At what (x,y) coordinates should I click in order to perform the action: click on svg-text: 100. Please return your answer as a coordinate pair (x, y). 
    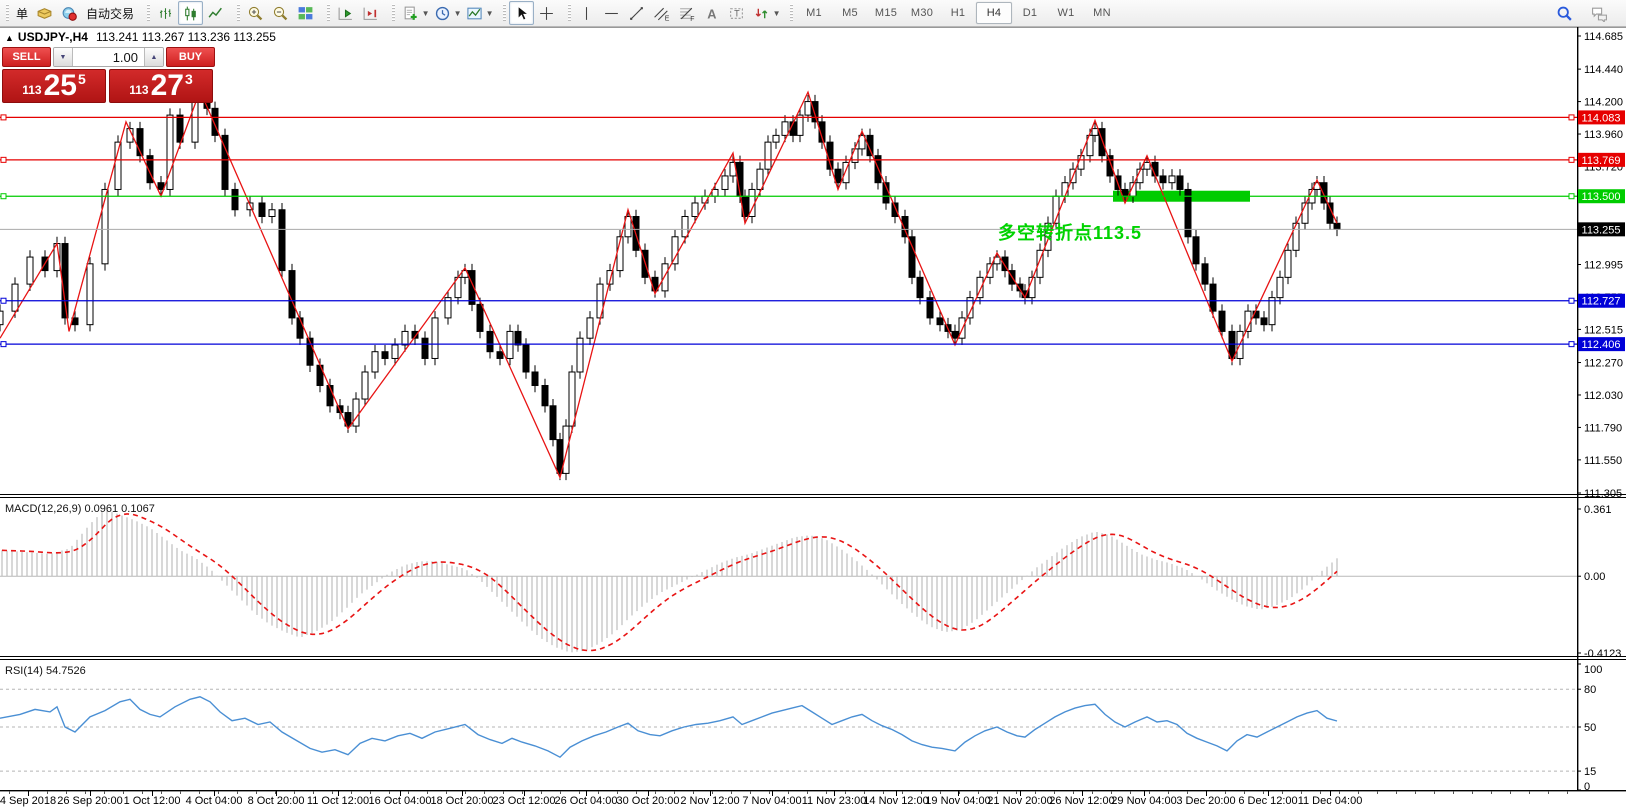
    Looking at the image, I should click on (1593, 670).